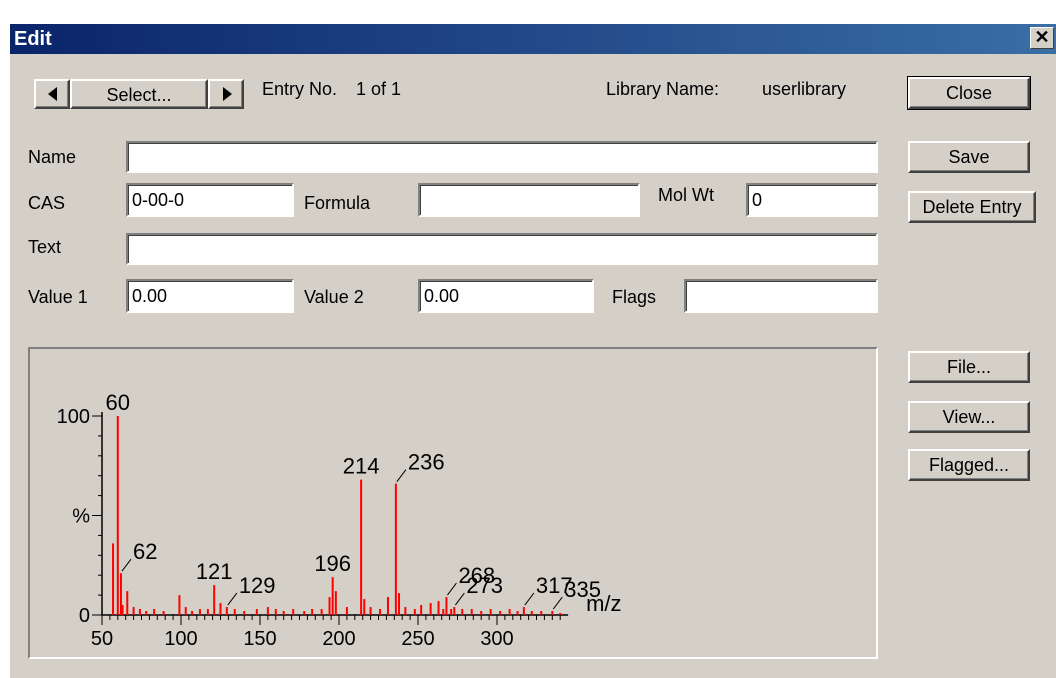 This screenshot has width=1056, height=678. What do you see at coordinates (81, 517) in the screenshot?
I see `y-tick-label: %` at bounding box center [81, 517].